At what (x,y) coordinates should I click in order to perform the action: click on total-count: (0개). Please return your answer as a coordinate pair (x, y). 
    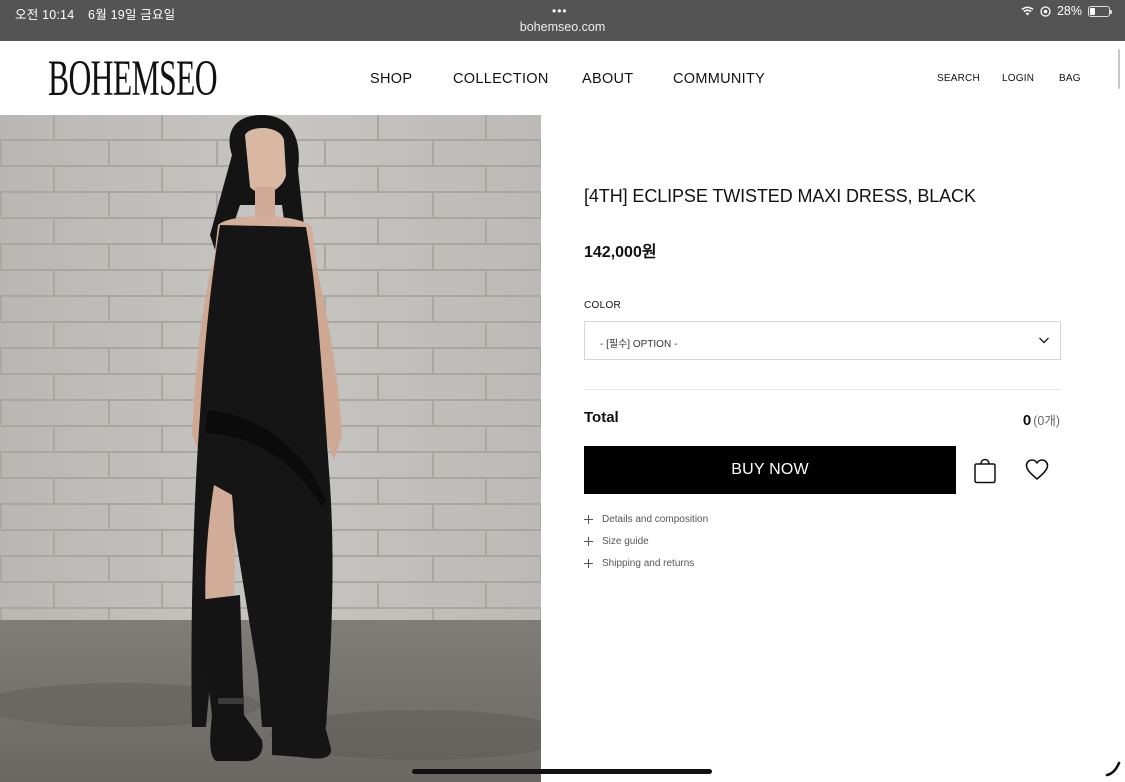
    Looking at the image, I should click on (1046, 421).